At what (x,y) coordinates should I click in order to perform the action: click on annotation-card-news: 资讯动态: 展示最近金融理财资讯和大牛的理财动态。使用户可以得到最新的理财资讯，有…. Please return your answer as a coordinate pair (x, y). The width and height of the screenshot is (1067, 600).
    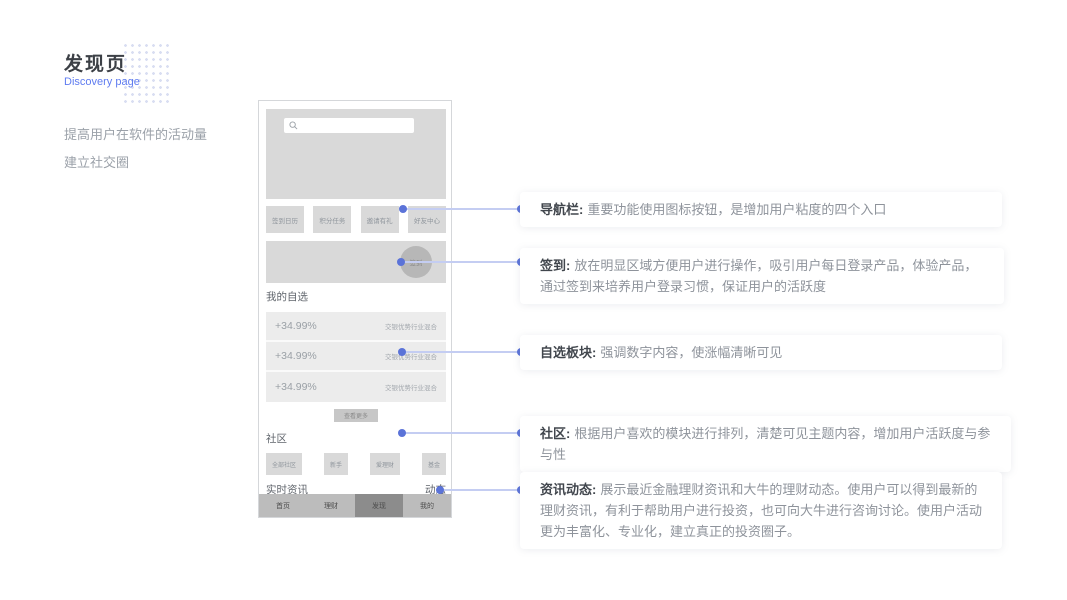
    Looking at the image, I should click on (761, 510).